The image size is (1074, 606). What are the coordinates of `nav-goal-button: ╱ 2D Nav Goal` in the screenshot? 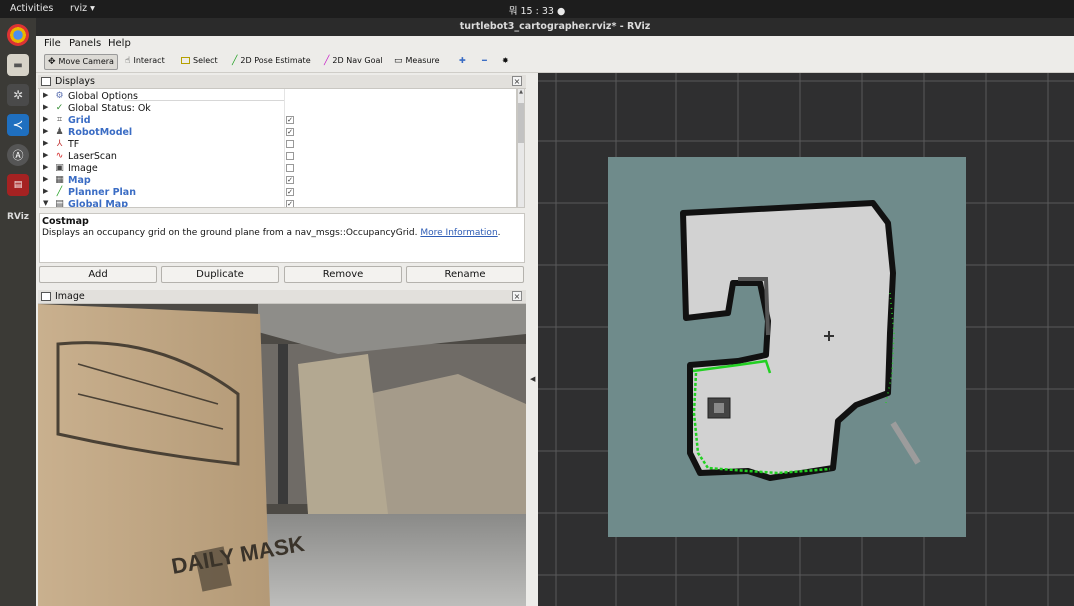 It's located at (353, 62).